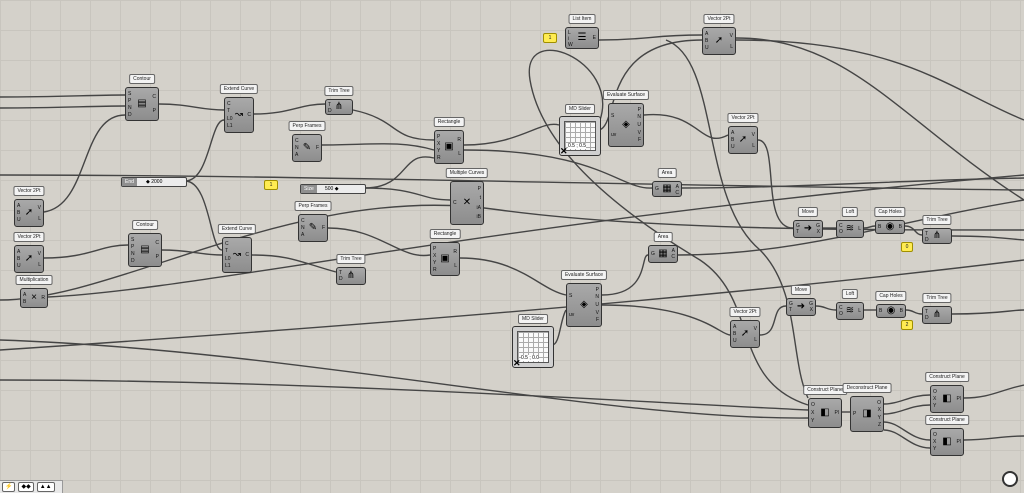 This screenshot has height=493, width=1024. What do you see at coordinates (879, 403) in the screenshot?
I see `output-port: O` at bounding box center [879, 403].